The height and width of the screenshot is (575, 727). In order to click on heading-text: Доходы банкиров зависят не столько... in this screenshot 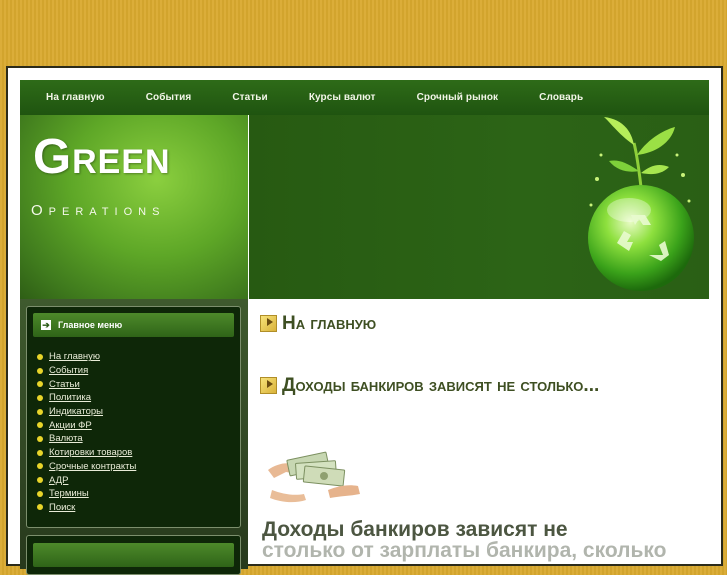, I will do `click(441, 385)`.